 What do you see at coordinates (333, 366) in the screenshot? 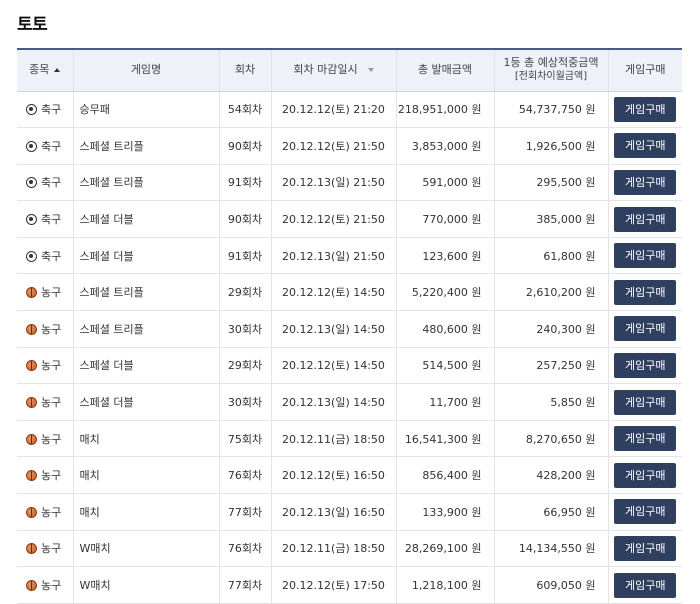
I see `deadline-cell: 20.12.12(토) 14:50` at bounding box center [333, 366].